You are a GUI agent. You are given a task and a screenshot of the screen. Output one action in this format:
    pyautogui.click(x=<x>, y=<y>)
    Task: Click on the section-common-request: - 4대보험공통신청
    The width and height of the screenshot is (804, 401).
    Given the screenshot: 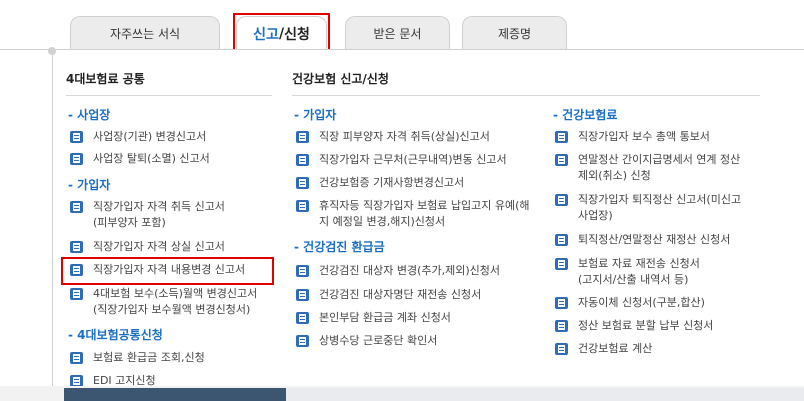 What is the action you would take?
    pyautogui.click(x=115, y=335)
    